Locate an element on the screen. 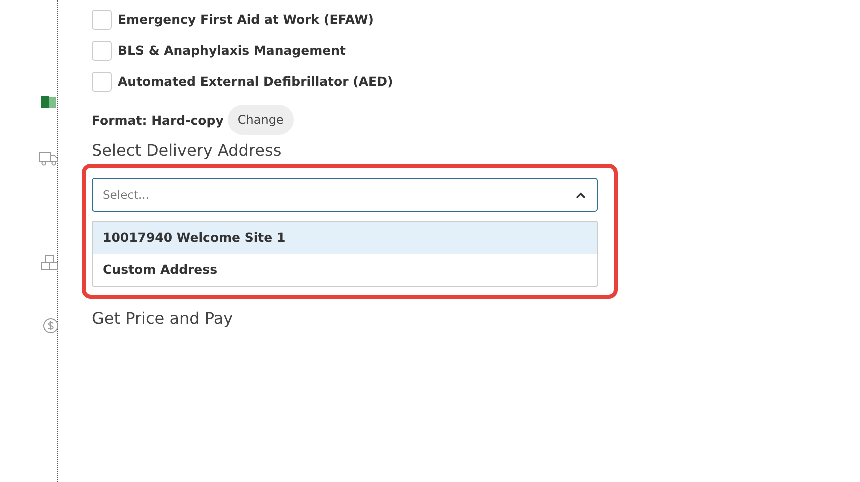 This screenshot has height=482, width=860. chevron-up-icon is located at coordinates (581, 195).